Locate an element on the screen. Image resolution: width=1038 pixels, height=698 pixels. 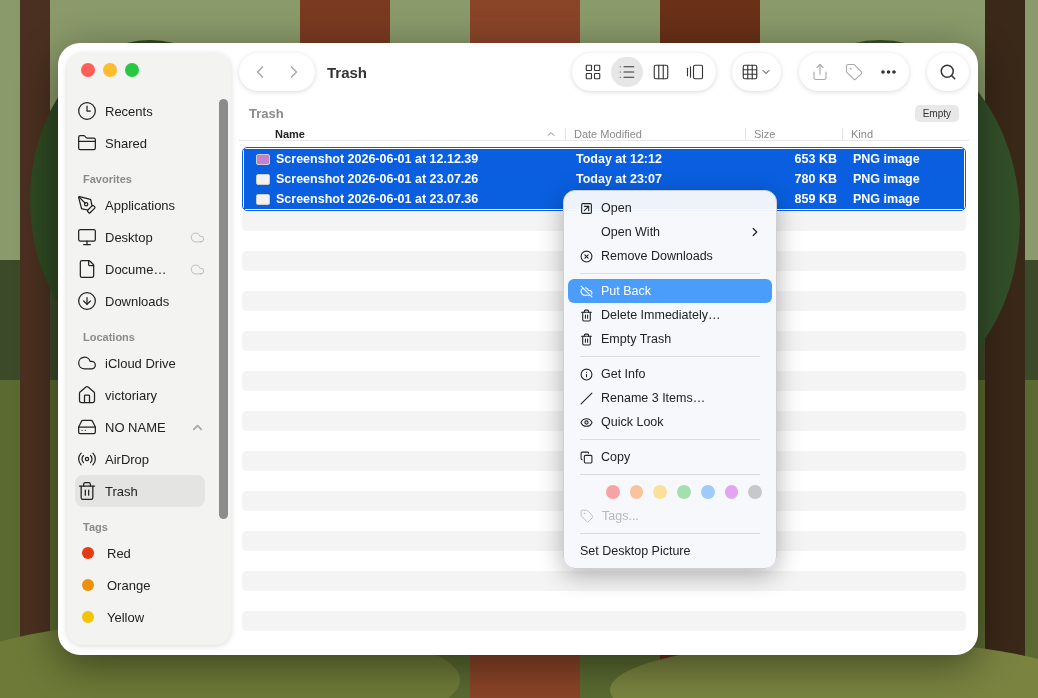
menu-item: Copy is located at coordinates (670, 457).